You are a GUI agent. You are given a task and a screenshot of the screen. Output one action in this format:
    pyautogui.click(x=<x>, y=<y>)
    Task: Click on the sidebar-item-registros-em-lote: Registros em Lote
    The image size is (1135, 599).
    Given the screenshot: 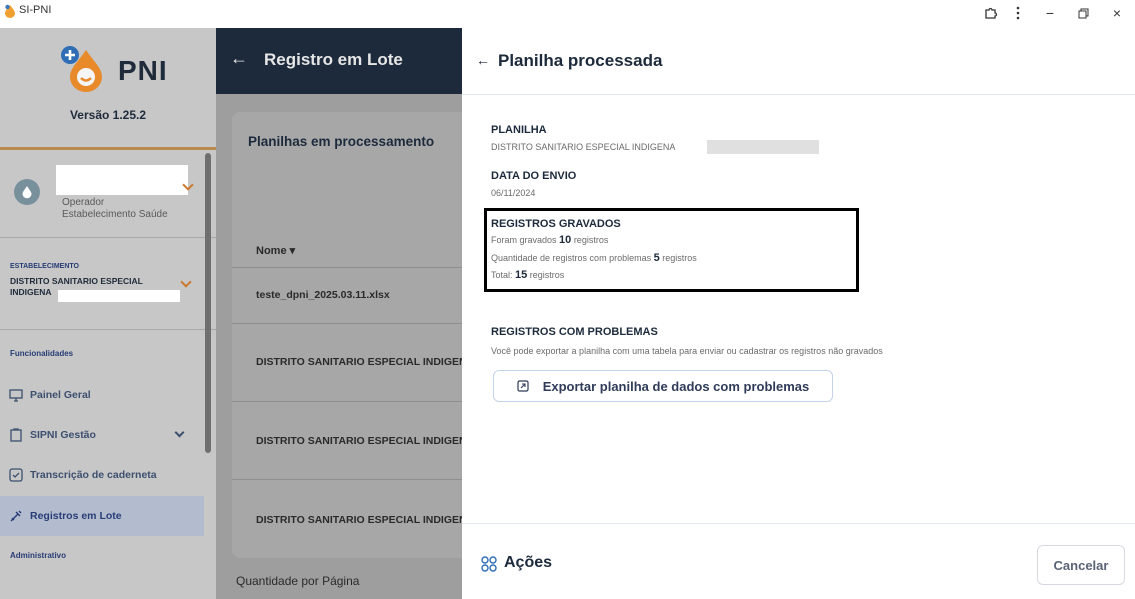 What is the action you would take?
    pyautogui.click(x=102, y=516)
    